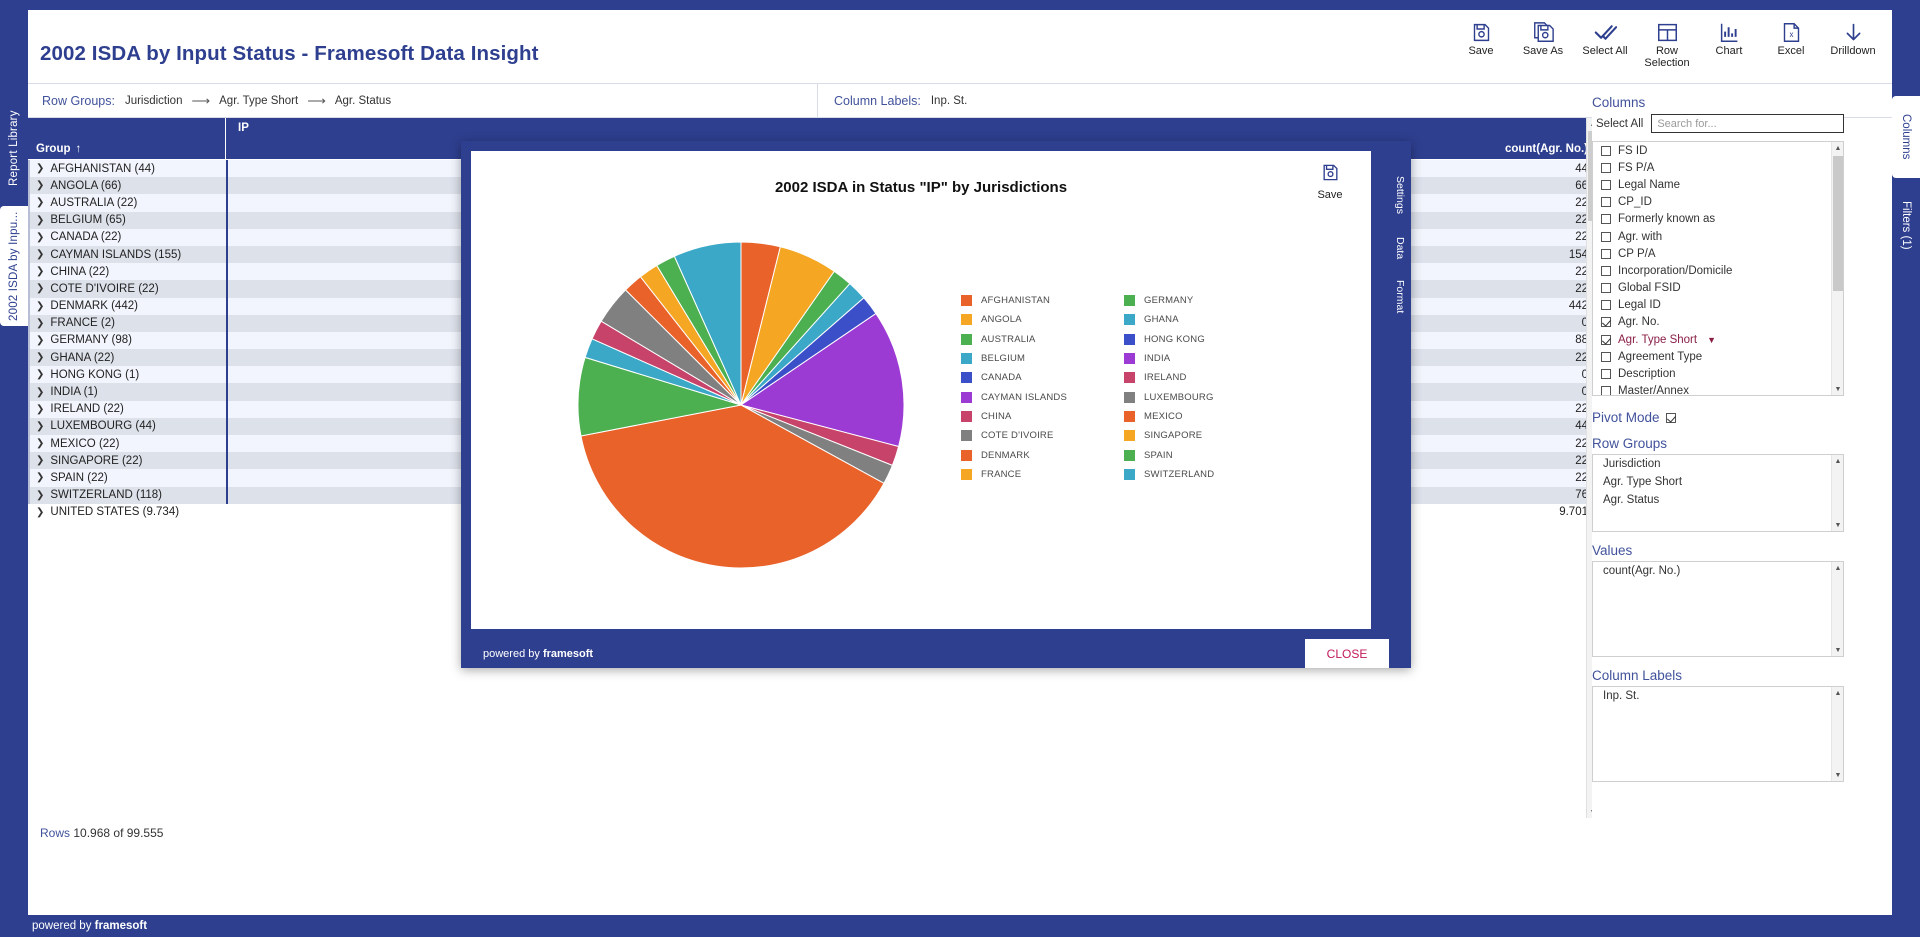  What do you see at coordinates (1718, 202) in the screenshot?
I see `column-list-item: CP_ID` at bounding box center [1718, 202].